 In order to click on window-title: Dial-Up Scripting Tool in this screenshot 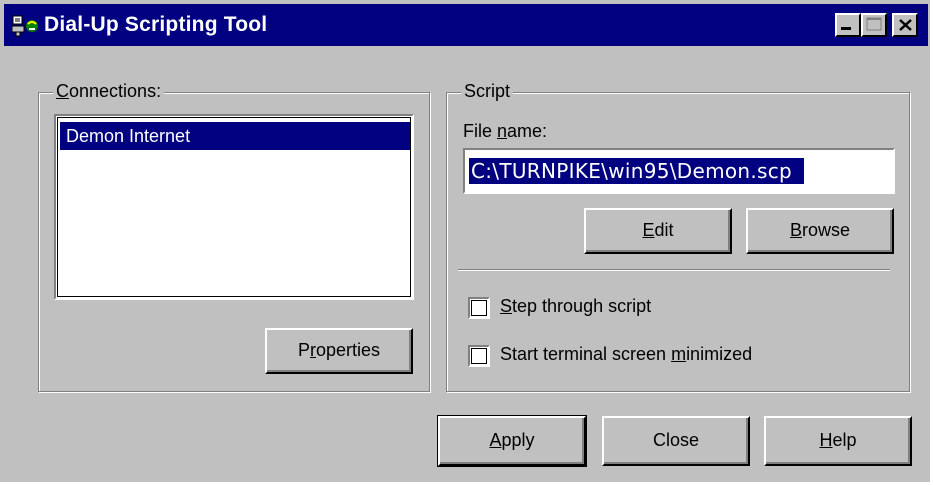, I will do `click(156, 24)`.